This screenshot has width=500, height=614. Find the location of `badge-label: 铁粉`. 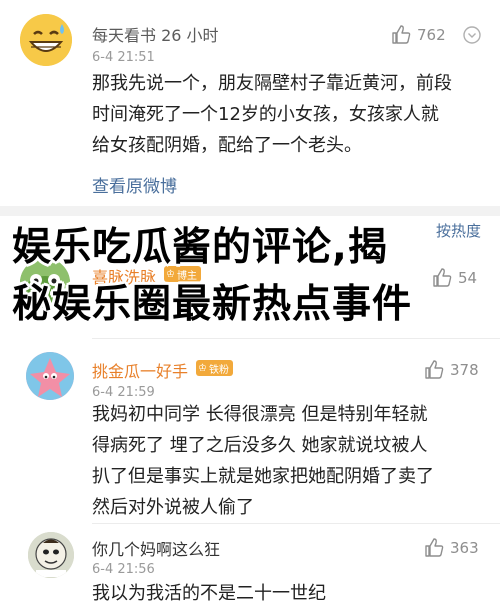

badge-label: 铁粉 is located at coordinates (218, 370).